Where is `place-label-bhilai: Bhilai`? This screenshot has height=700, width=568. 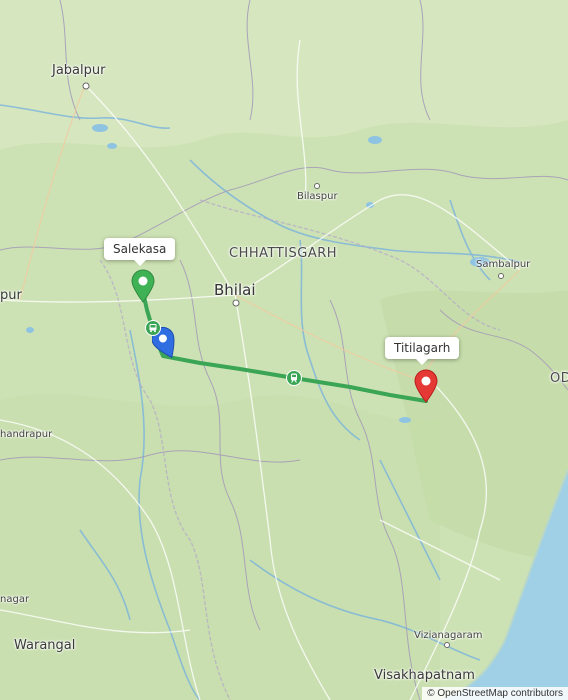
place-label-bhilai: Bhilai is located at coordinates (235, 290).